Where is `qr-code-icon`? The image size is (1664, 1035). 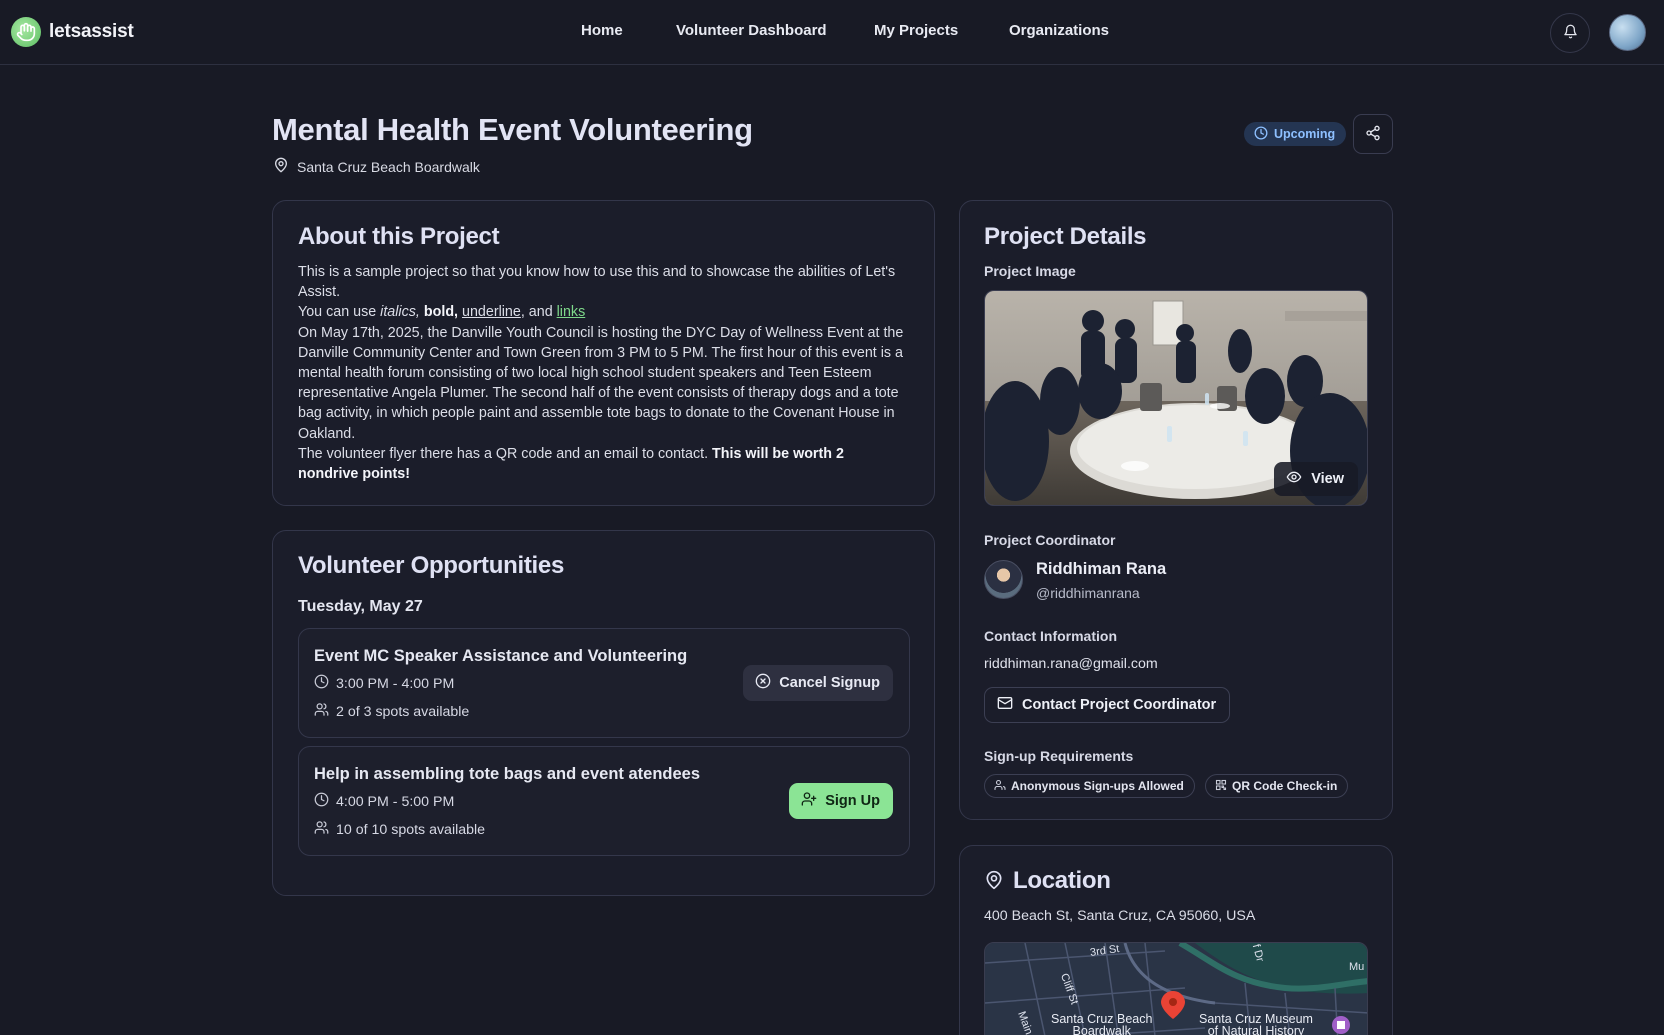 qr-code-icon is located at coordinates (1221, 786).